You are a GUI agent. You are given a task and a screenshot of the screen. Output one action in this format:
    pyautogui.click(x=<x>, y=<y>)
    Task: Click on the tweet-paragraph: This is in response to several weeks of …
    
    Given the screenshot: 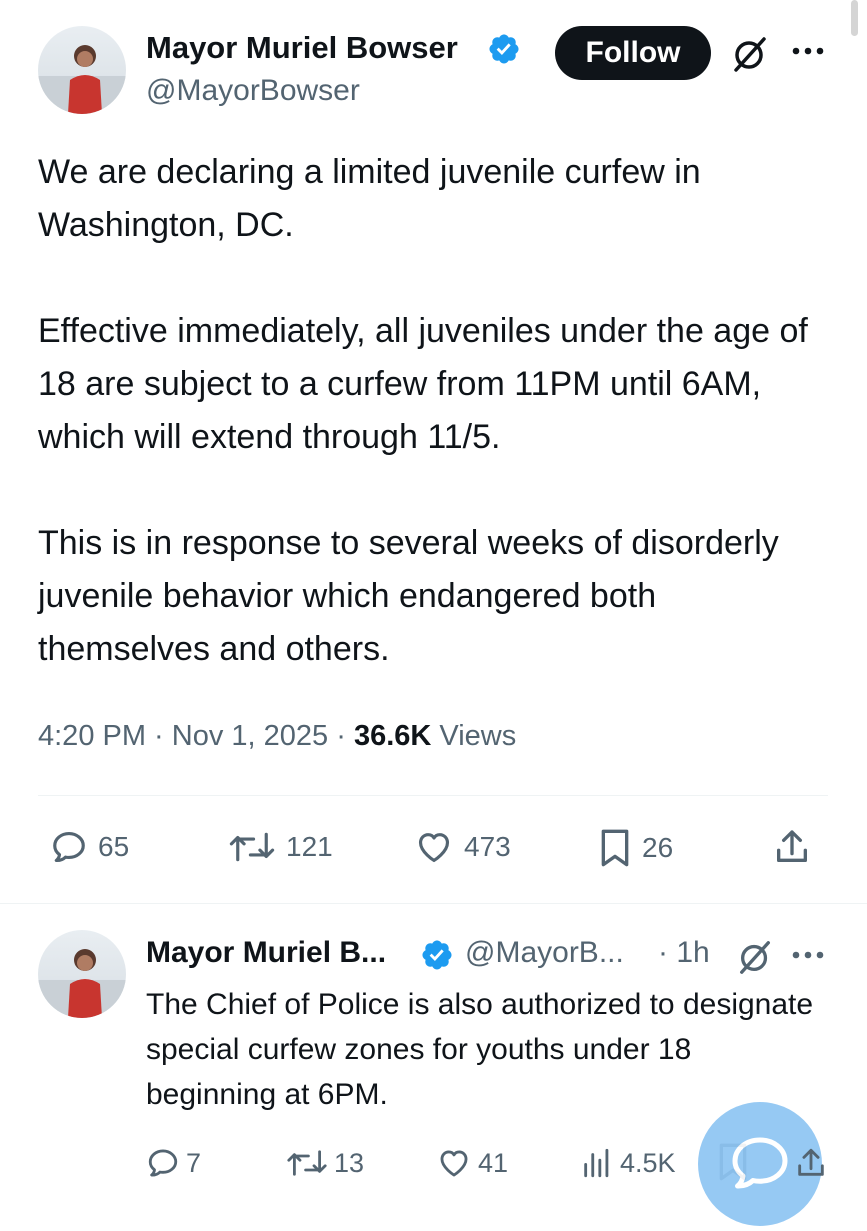 What is the action you would take?
    pyautogui.click(x=408, y=596)
    